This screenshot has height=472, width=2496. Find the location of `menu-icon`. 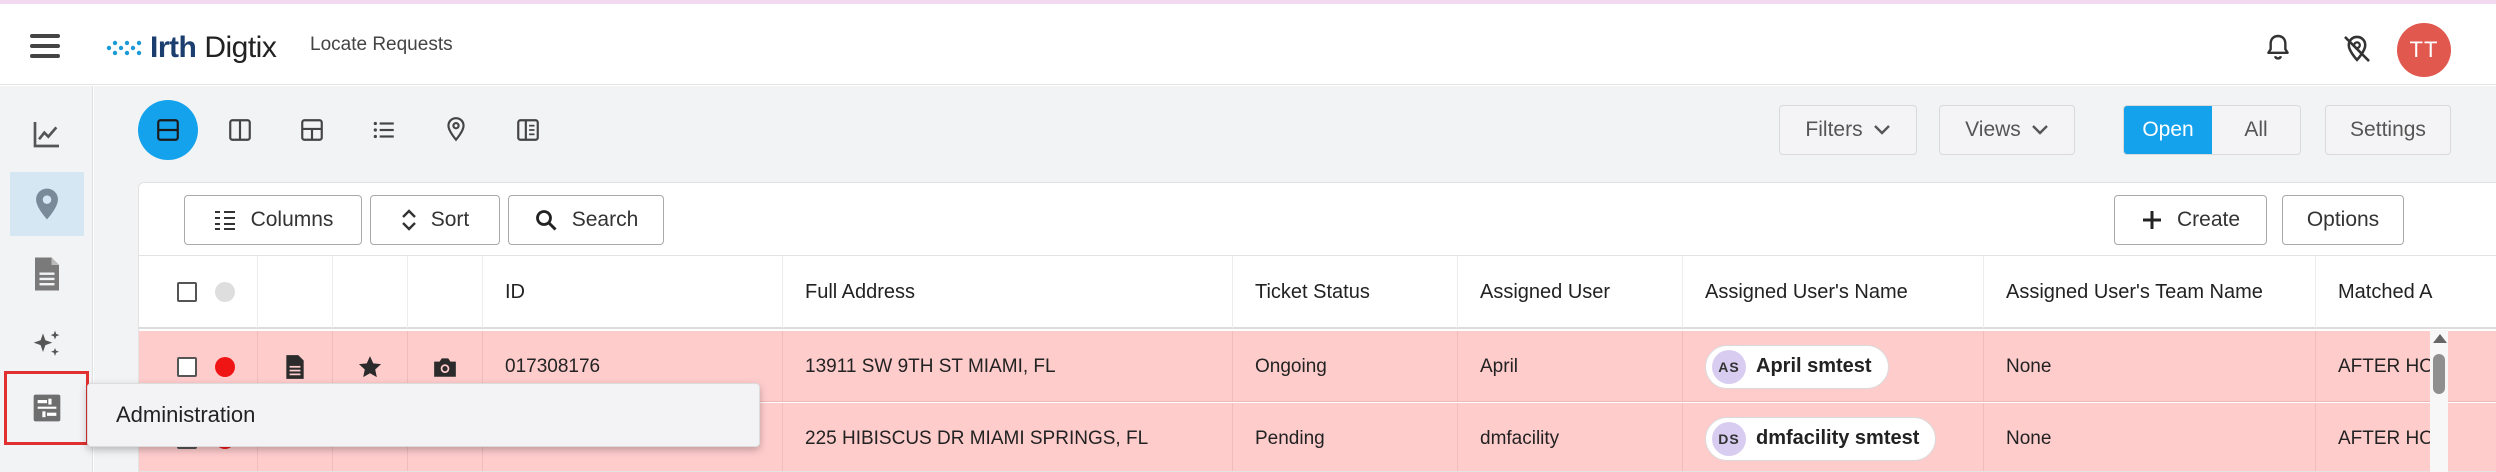

menu-icon is located at coordinates (45, 46).